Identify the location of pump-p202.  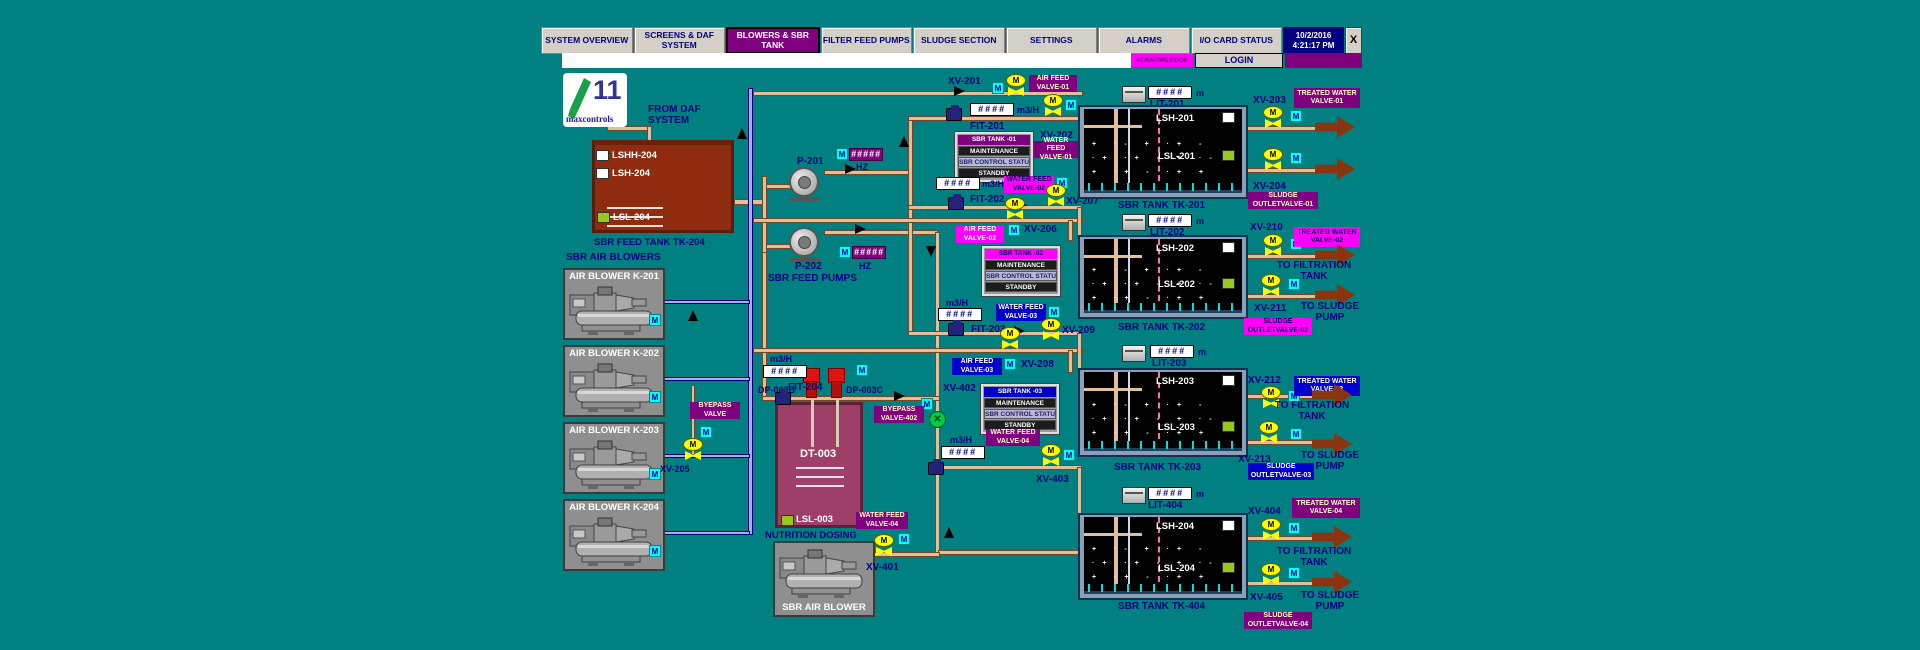
(807, 244).